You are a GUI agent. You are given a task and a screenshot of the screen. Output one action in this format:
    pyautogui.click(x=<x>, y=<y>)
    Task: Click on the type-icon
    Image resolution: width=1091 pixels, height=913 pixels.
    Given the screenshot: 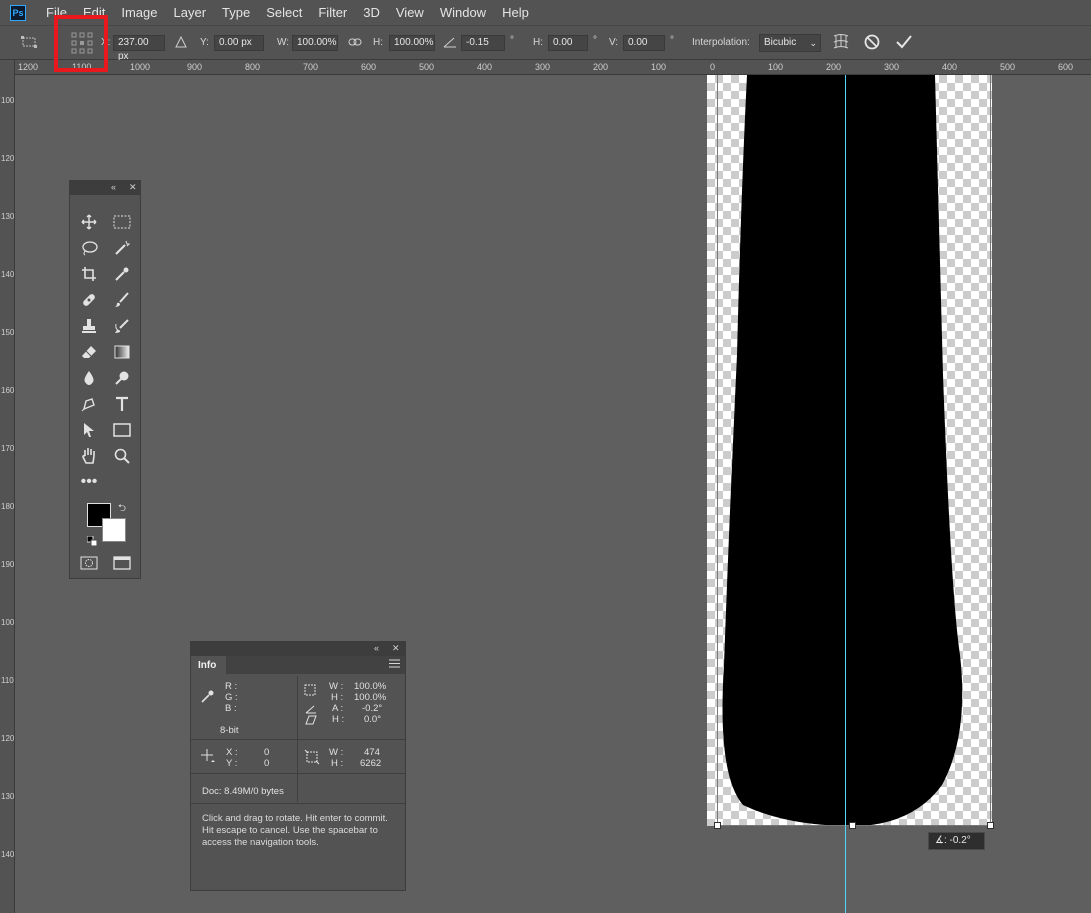 What is the action you would take?
    pyautogui.click(x=122, y=404)
    